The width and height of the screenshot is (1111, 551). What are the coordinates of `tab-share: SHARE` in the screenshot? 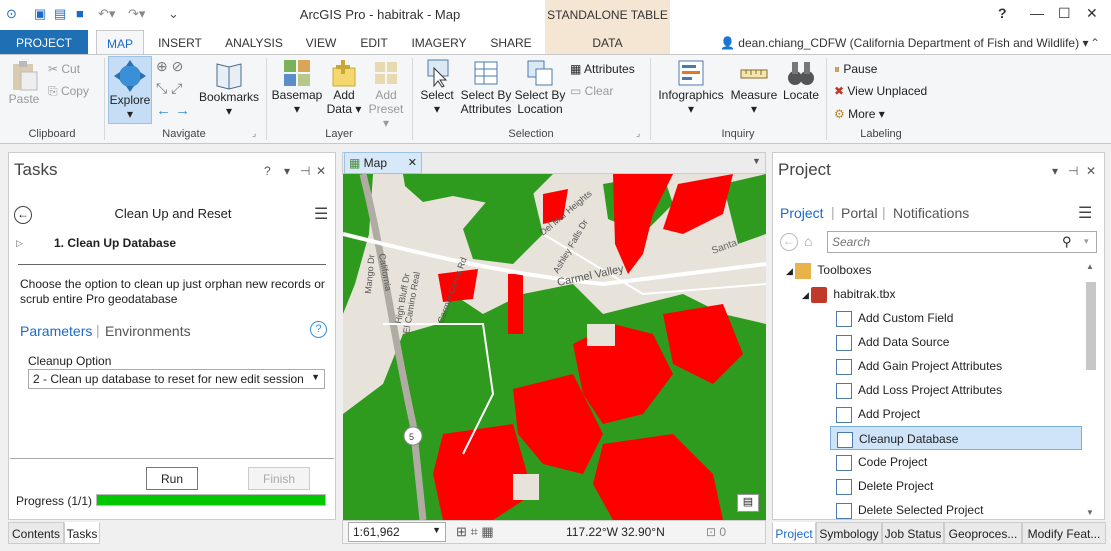 It's located at (511, 42).